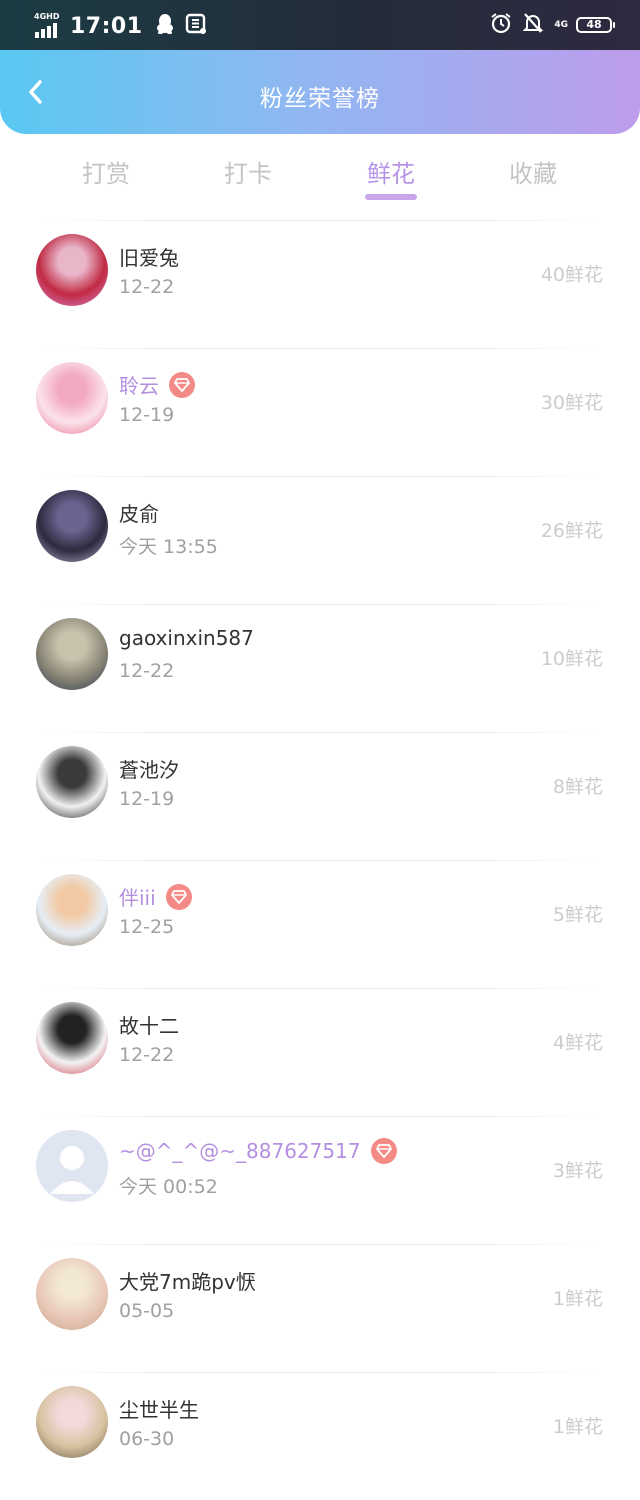 This screenshot has height=1500, width=640. I want to click on fan-date: 12-25, so click(147, 927).